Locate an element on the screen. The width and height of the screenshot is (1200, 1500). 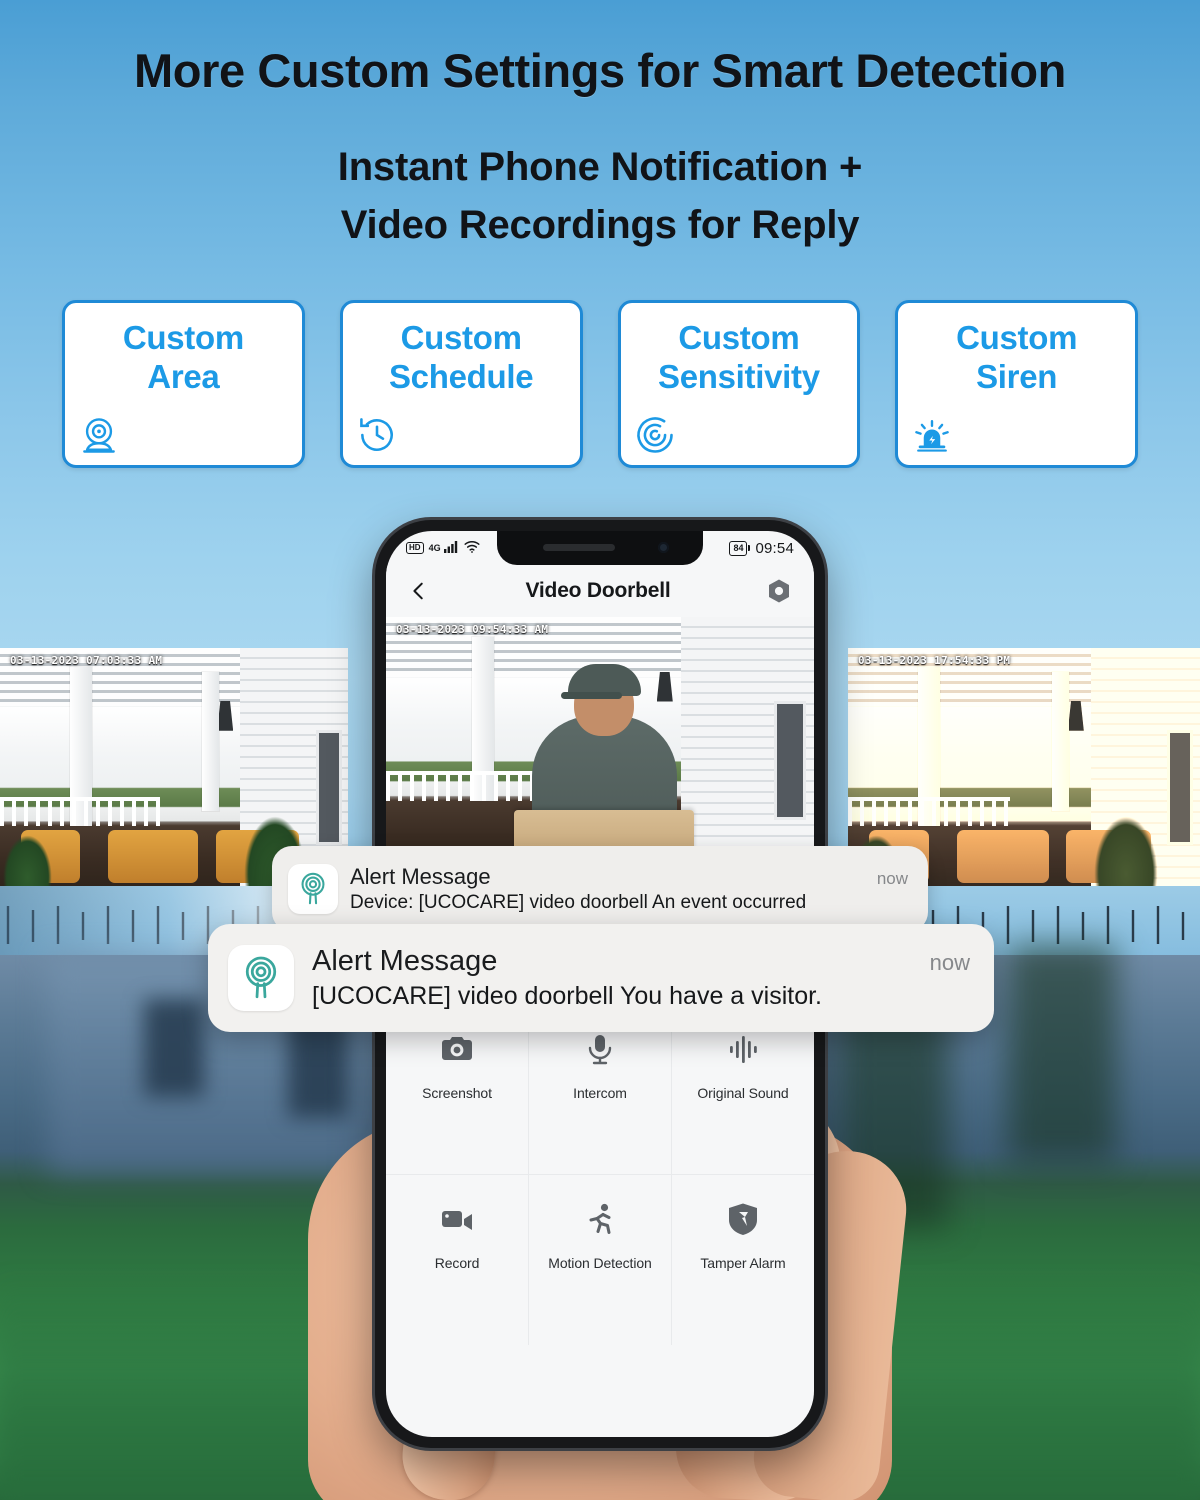
camera-timestamp: 03-13-2023 09:54:33 AM is located at coordinates (472, 629).